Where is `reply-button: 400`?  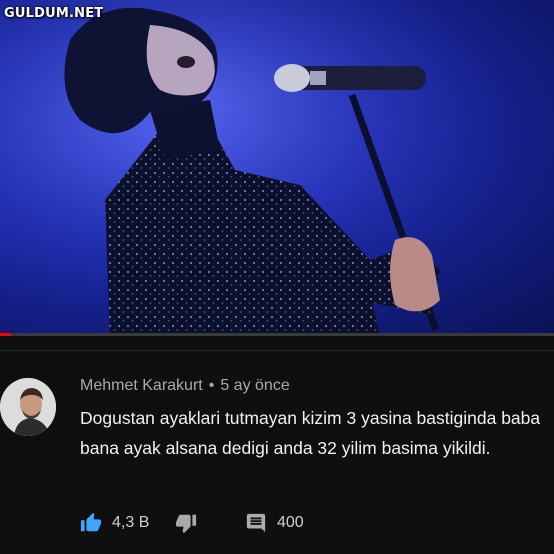 reply-button: 400 is located at coordinates (274, 523).